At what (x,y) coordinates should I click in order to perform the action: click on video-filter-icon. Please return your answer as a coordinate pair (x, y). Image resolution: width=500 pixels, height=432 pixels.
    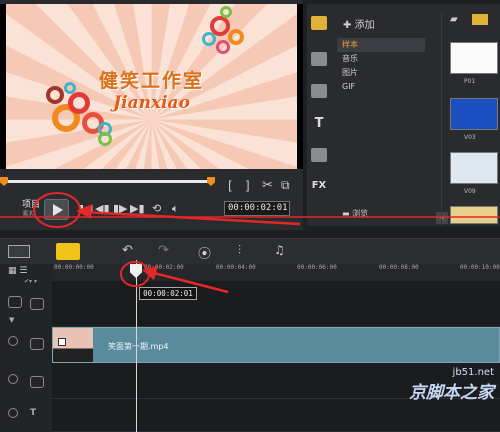
    Looking at the image, I should click on (480, 19).